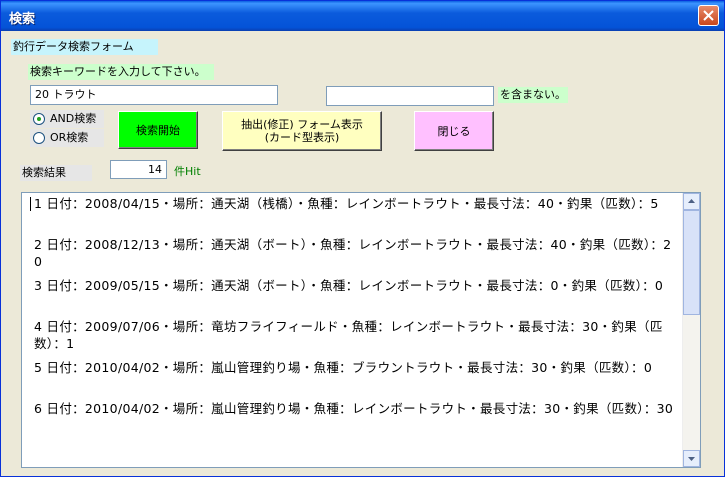 The width and height of the screenshot is (725, 477). Describe the element at coordinates (691, 330) in the screenshot. I see `vertical-scrollbar` at that location.